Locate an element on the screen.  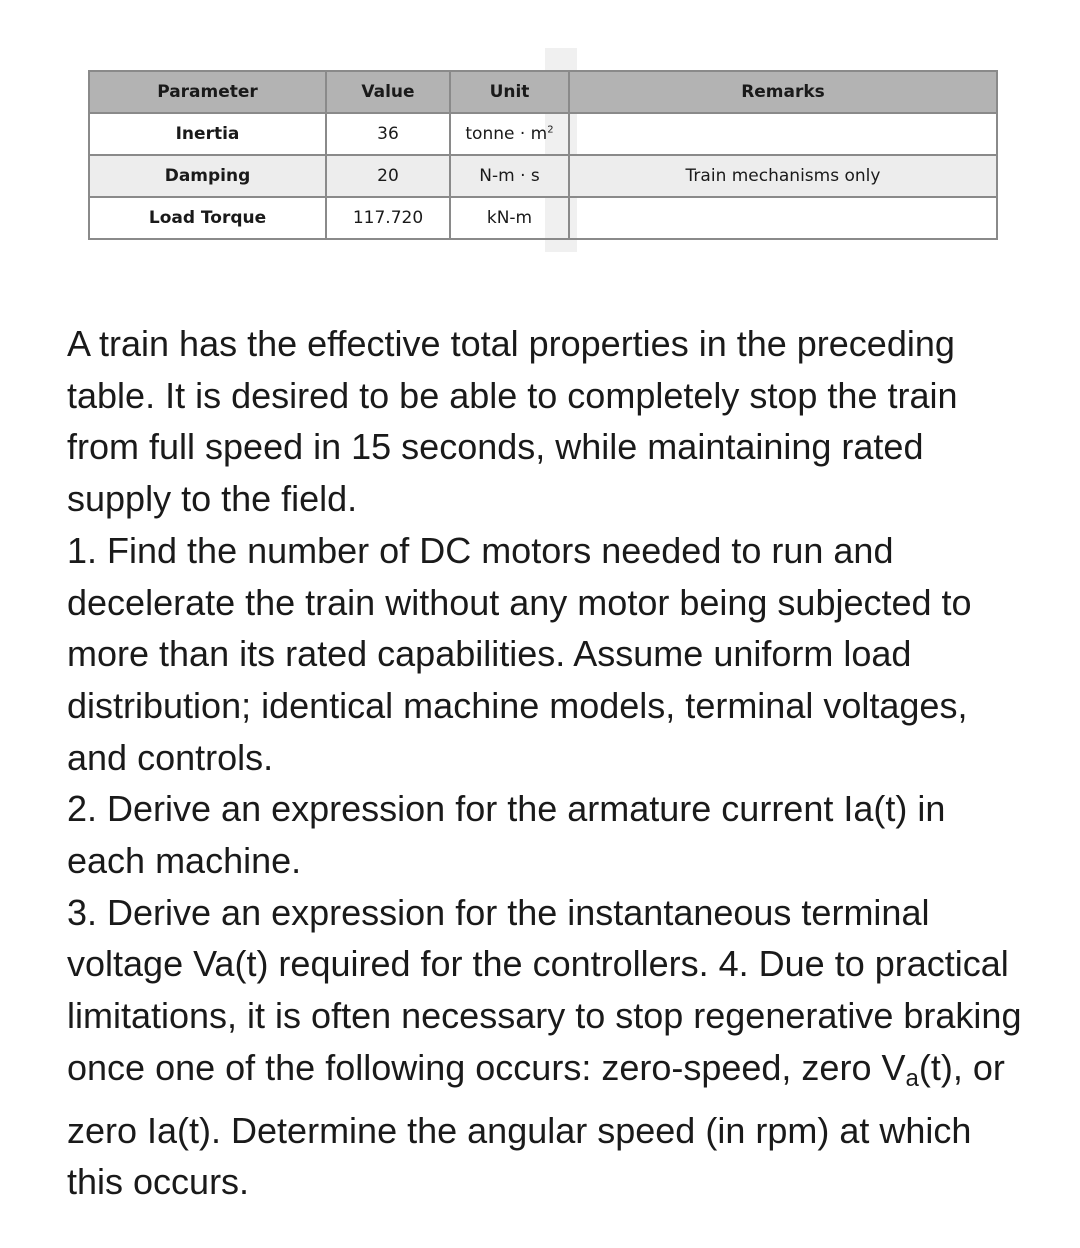
cell-unit: kN-m is located at coordinates (509, 218).